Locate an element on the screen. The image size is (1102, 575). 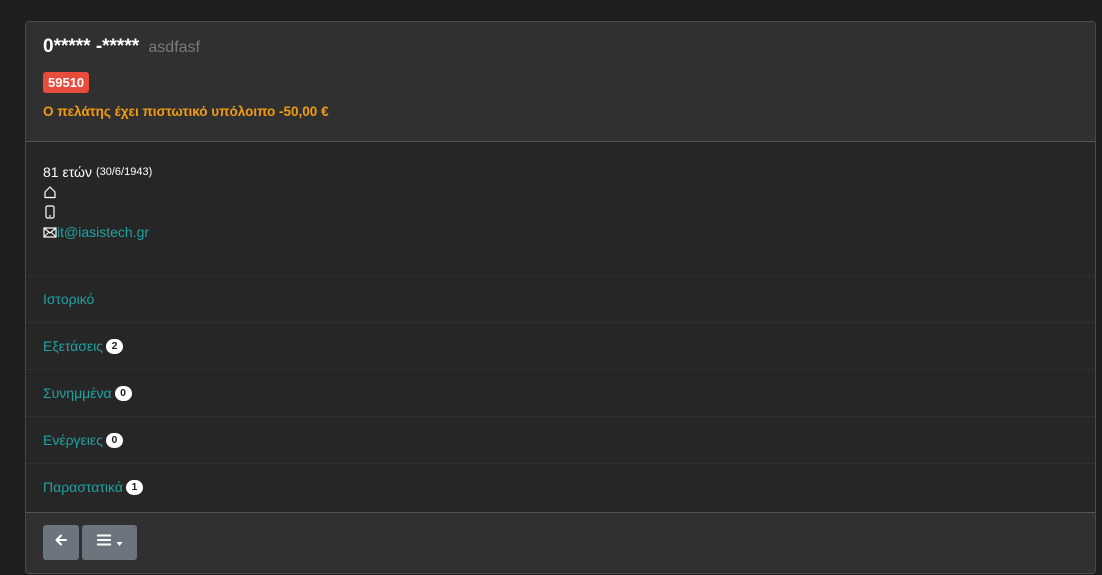
back-arrow-icon is located at coordinates (61, 542).